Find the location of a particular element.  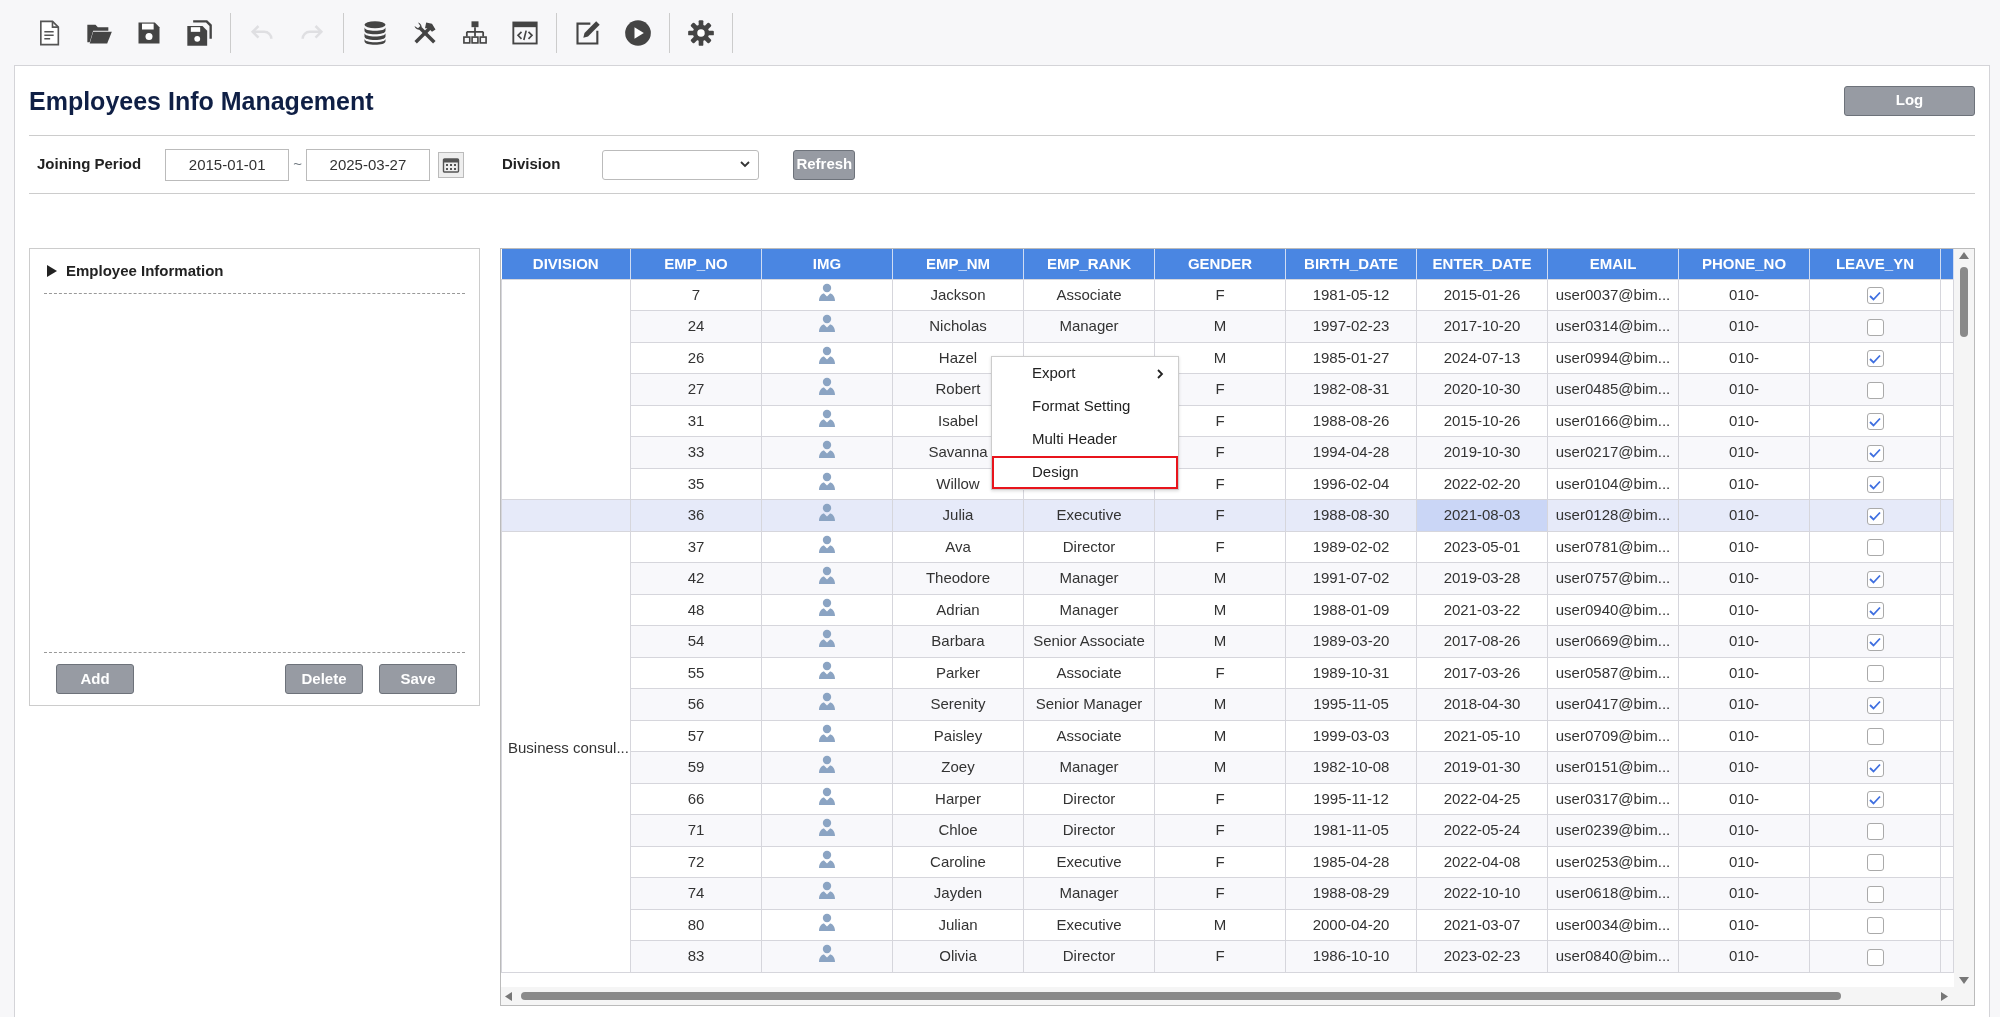

column-header: EMP_NM is located at coordinates (958, 264).